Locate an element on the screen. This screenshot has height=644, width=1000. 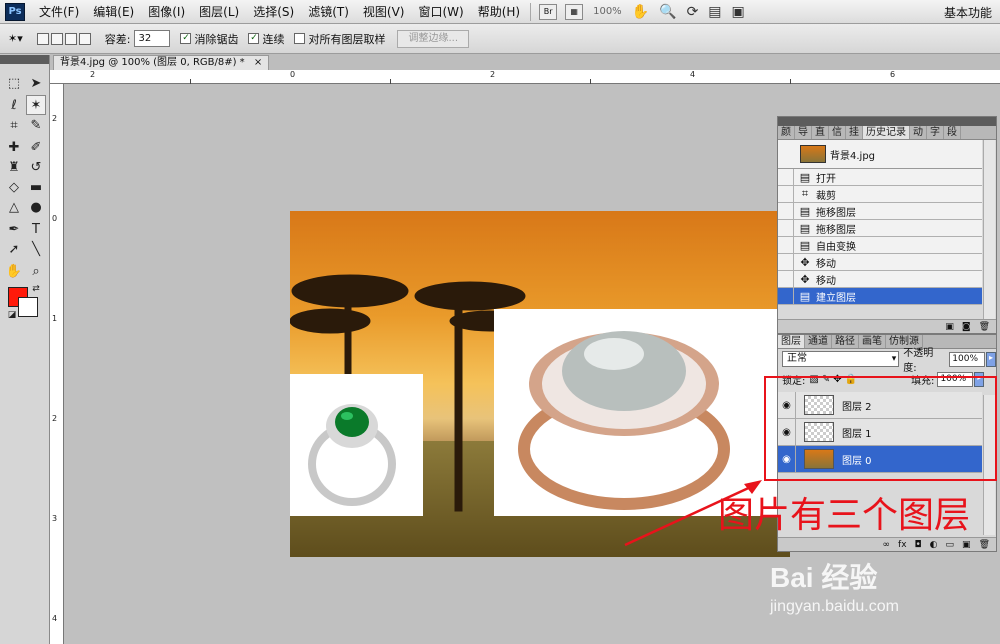
pen-tool-icon: ✒ is located at coordinates (14, 229).